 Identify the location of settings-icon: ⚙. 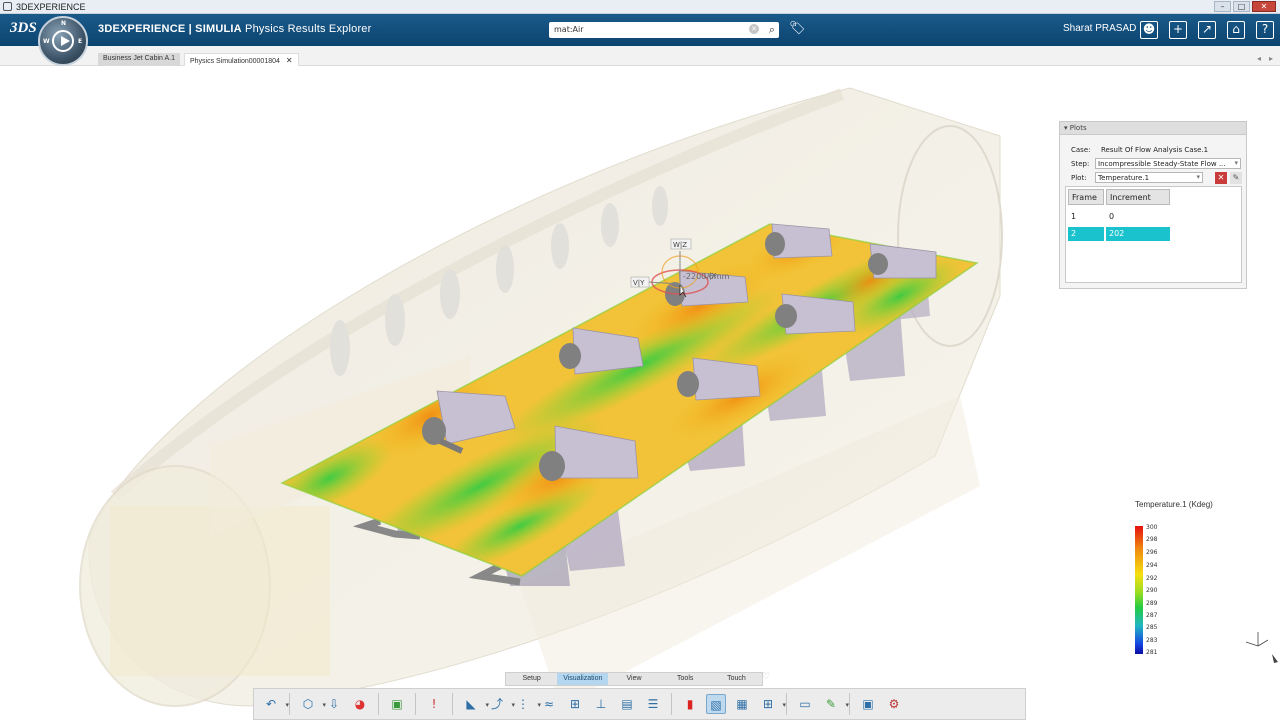
(894, 704).